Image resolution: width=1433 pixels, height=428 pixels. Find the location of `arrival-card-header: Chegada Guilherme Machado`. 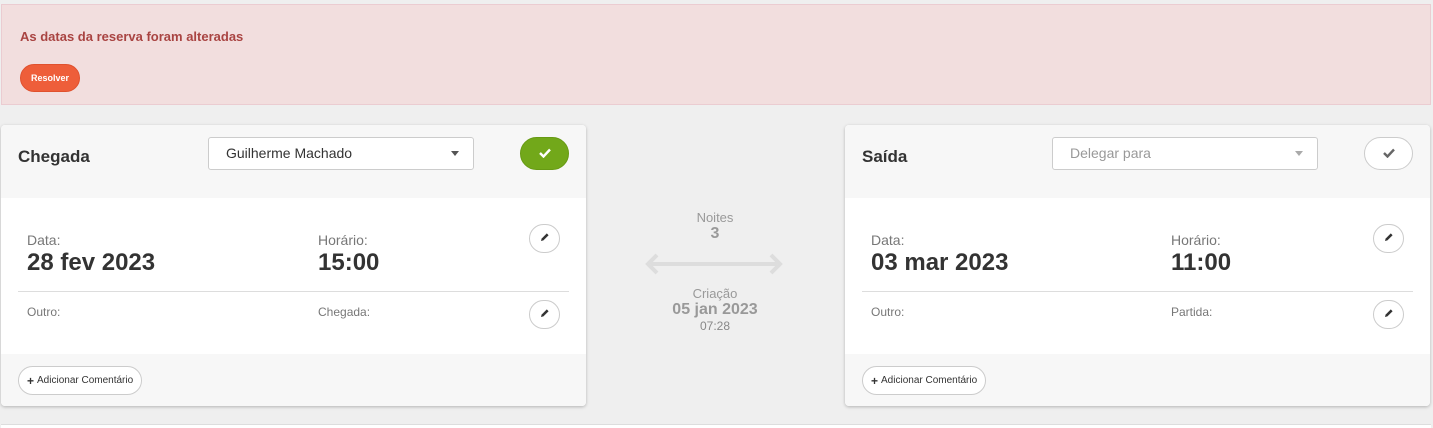

arrival-card-header: Chegada Guilherme Machado is located at coordinates (293, 161).